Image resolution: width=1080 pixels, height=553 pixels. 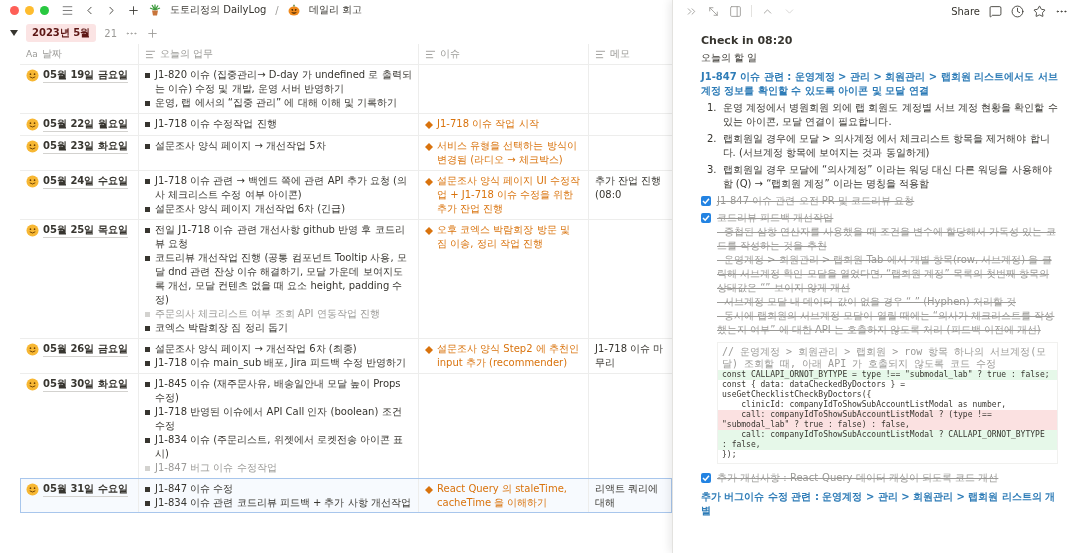 I want to click on todo-note: - 운영계정 > 회원관리 > 랩회원 Tab 에서 개별 항목(row, 서브계정) 을 클릭해 서브계정 확인 모달을 열었다면, “랩회원 계정” 목록의 첫번째 항목의 상태값은 “” 보이지 않게 개선, so click(x=885, y=274).